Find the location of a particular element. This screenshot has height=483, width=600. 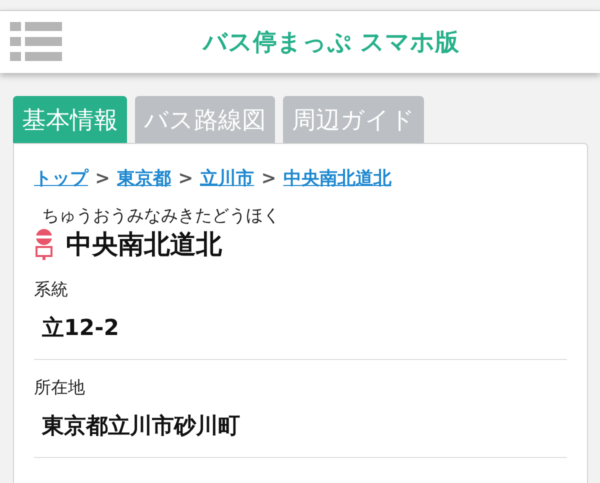

tab: 基本情報 is located at coordinates (70, 119).